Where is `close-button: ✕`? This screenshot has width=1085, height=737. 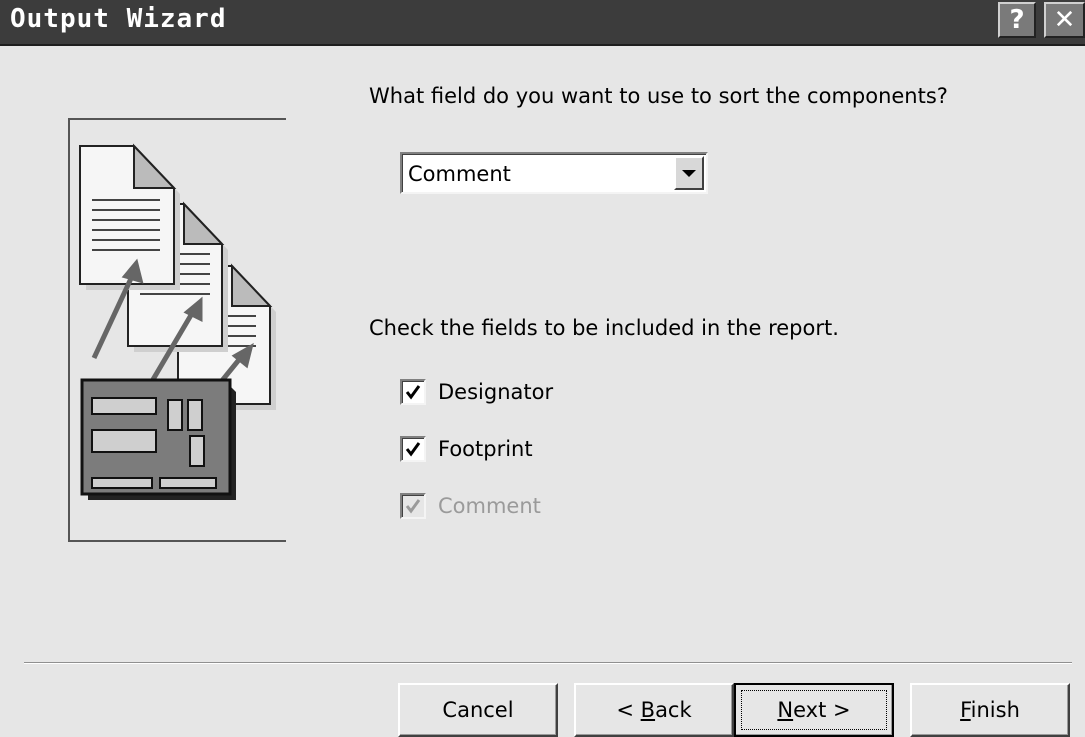 close-button: ✕ is located at coordinates (1064, 20).